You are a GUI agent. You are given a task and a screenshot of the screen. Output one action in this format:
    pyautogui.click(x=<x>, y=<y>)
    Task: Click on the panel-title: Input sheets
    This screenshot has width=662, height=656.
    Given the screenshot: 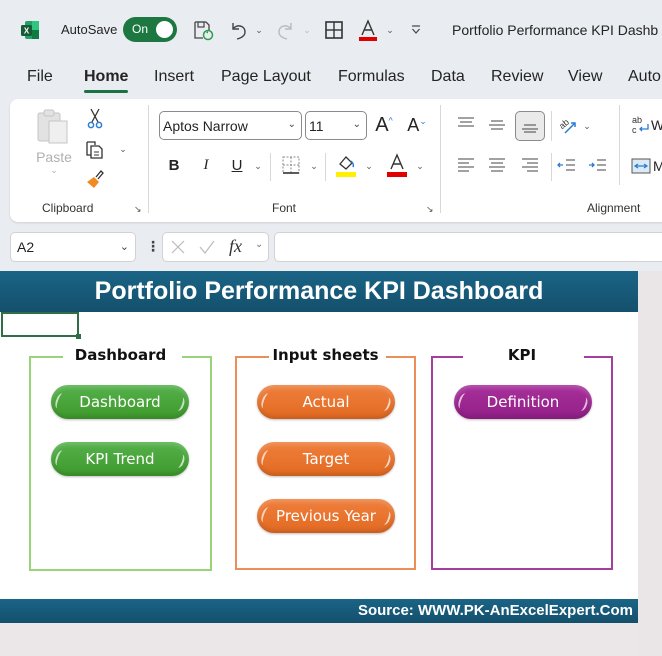 What is the action you would take?
    pyautogui.click(x=325, y=355)
    